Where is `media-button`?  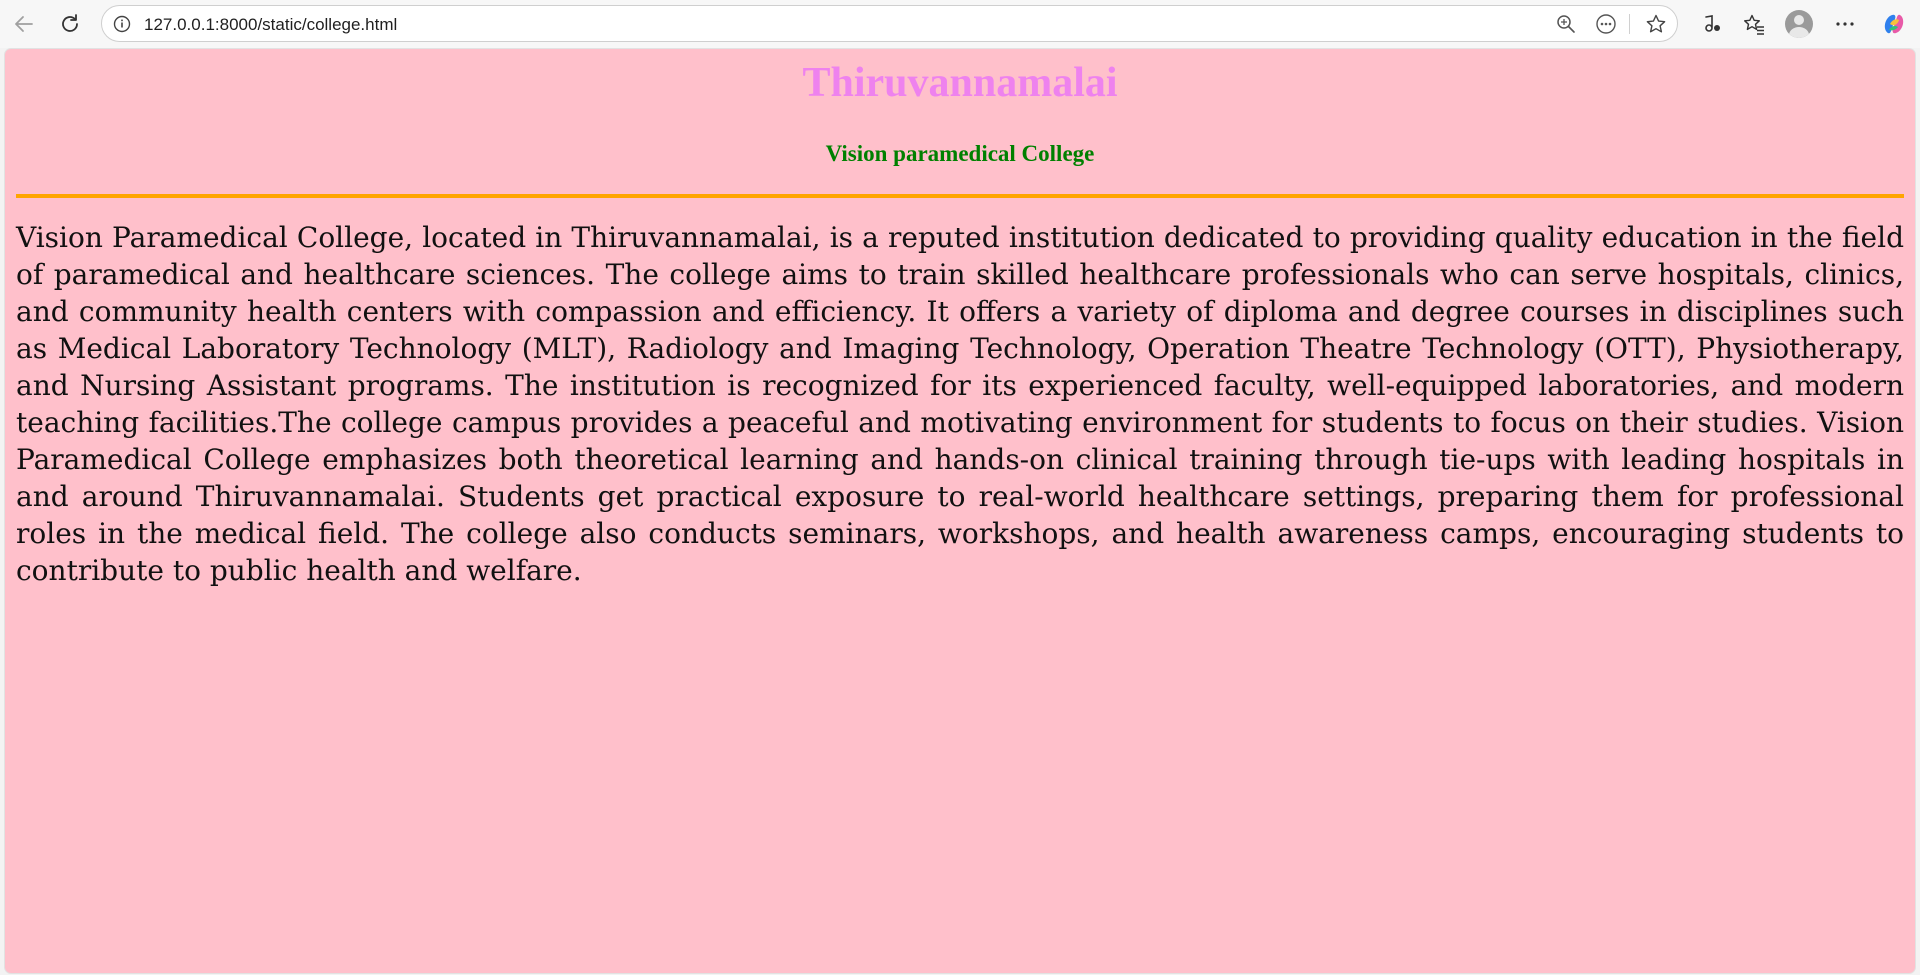 media-button is located at coordinates (1711, 24).